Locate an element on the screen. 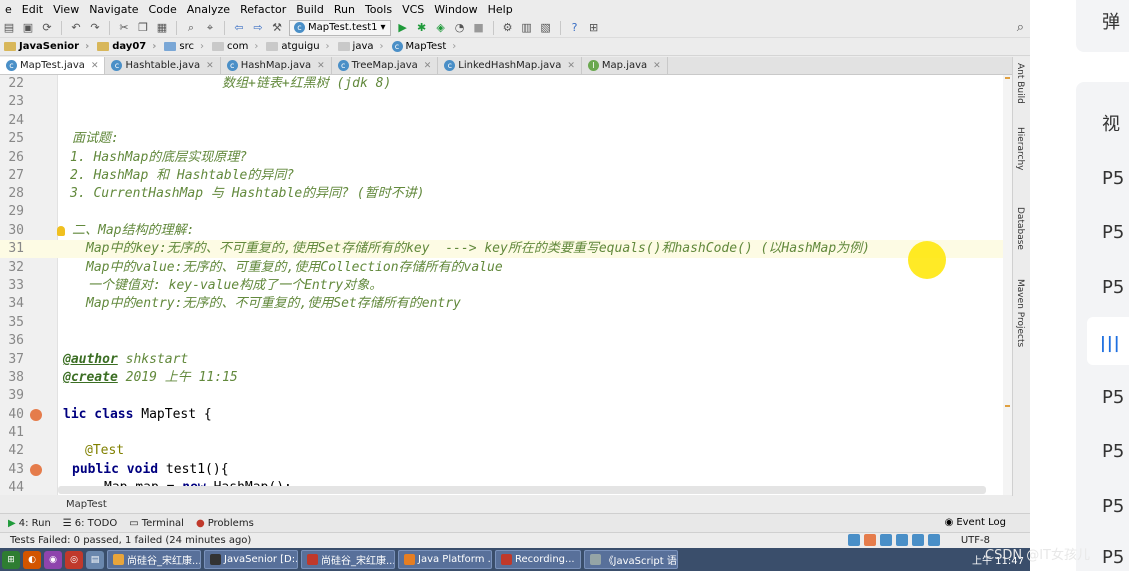 This screenshot has width=1129, height=571. tab-treemap: c TreeMap.java ✕ is located at coordinates (385, 65).